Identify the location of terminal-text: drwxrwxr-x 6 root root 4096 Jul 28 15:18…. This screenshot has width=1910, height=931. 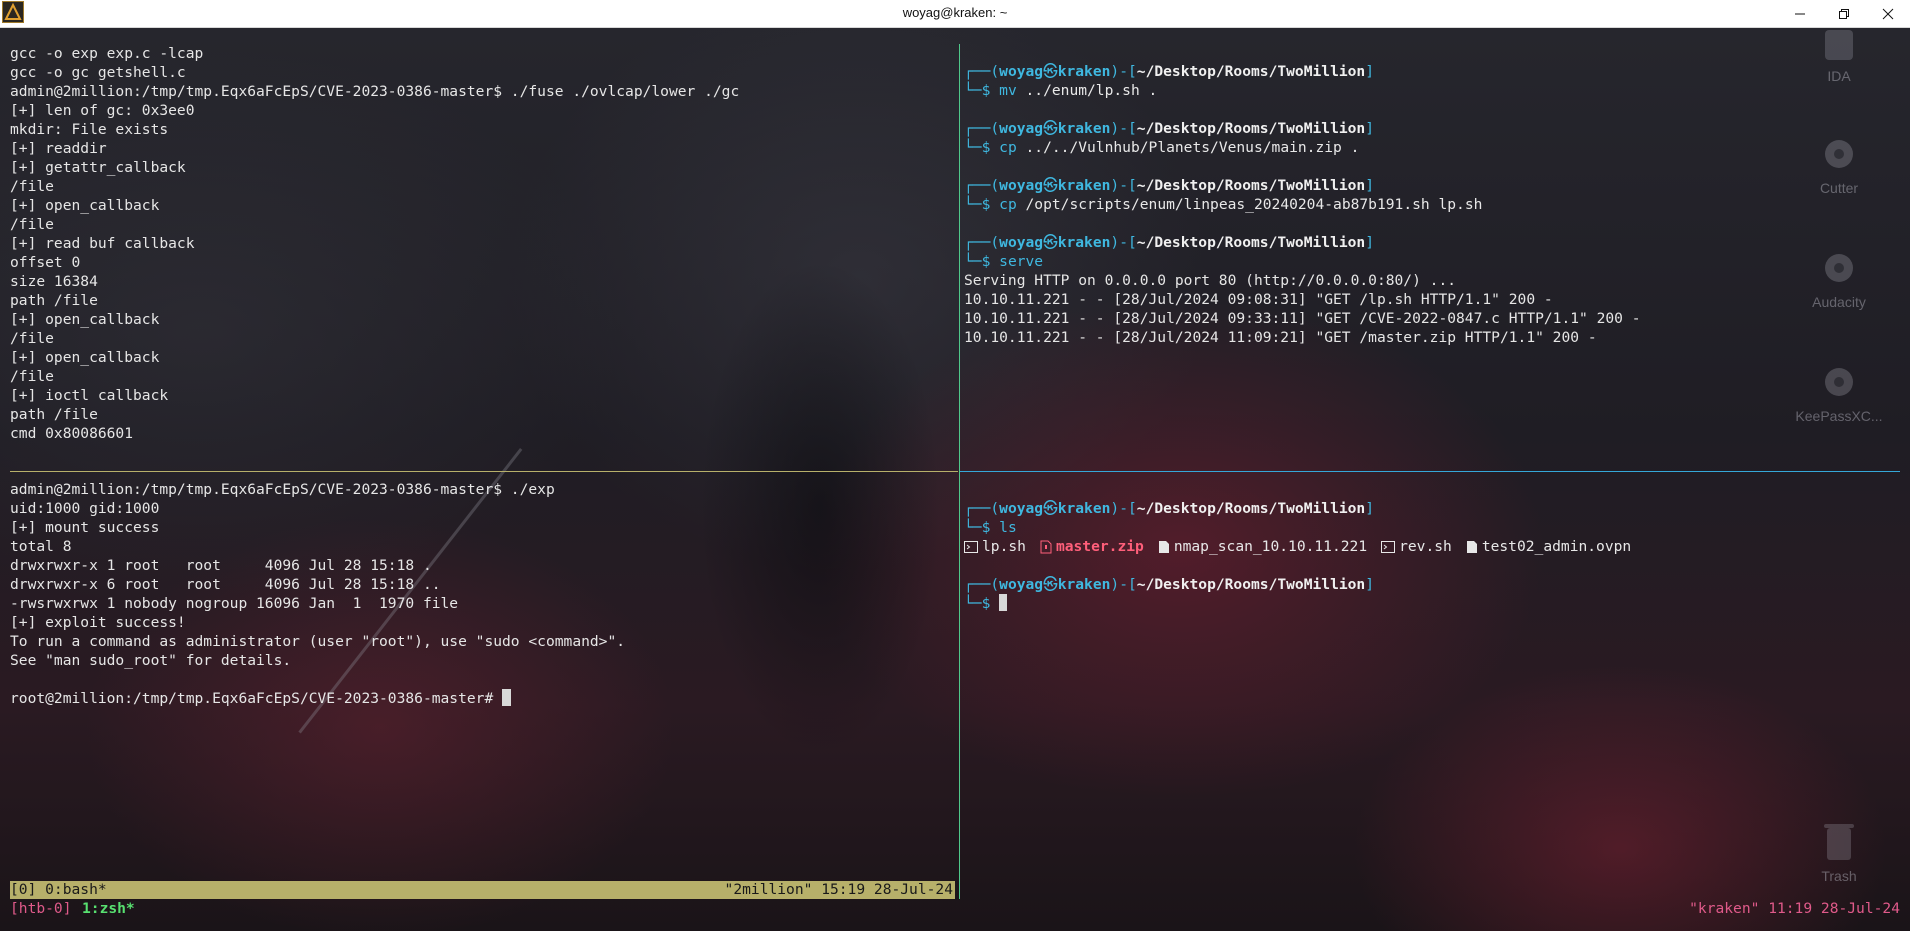
(225, 584).